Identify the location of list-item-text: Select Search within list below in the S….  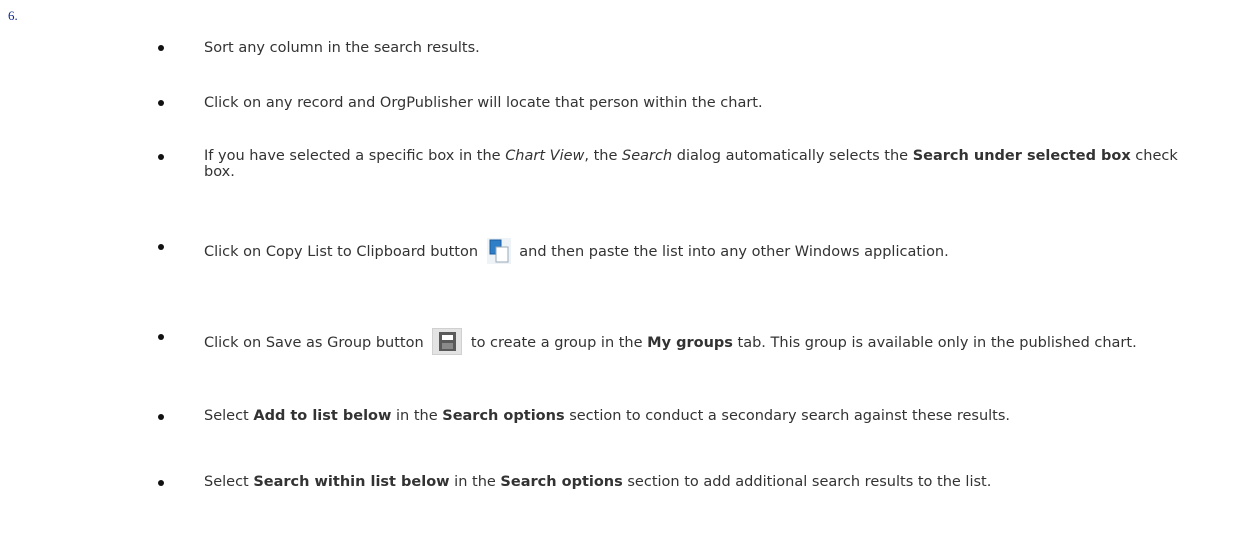
(704, 482).